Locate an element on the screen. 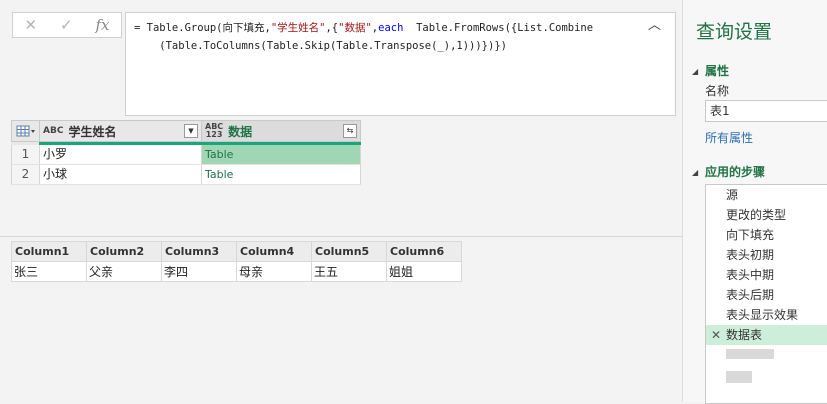 The height and width of the screenshot is (404, 827). detail-column-header: Column6 is located at coordinates (424, 251).